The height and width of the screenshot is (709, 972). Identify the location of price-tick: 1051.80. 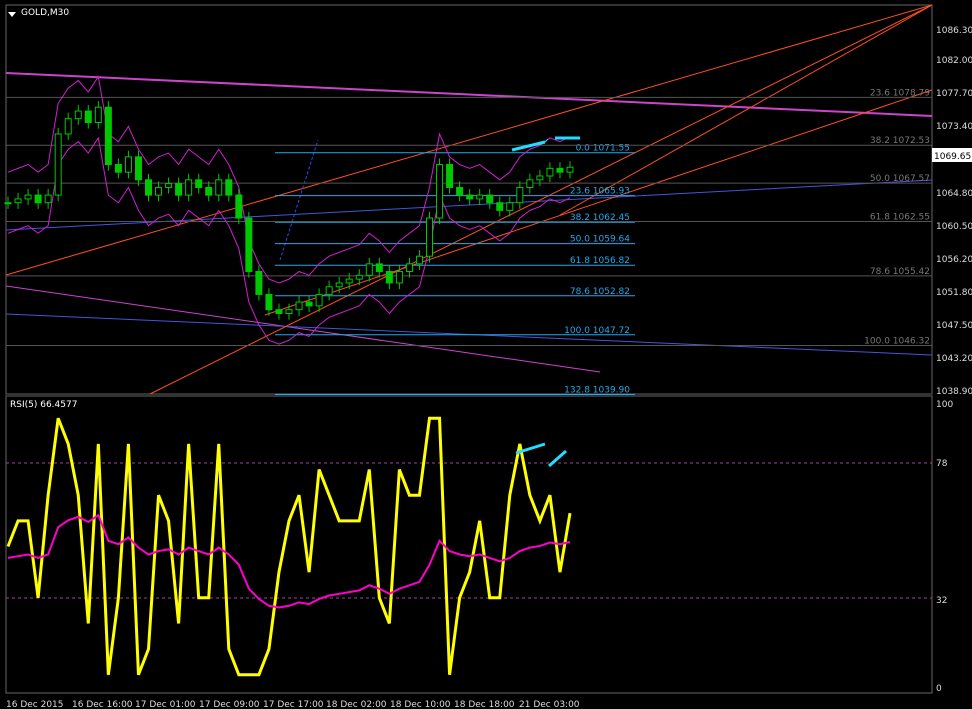
(954, 293).